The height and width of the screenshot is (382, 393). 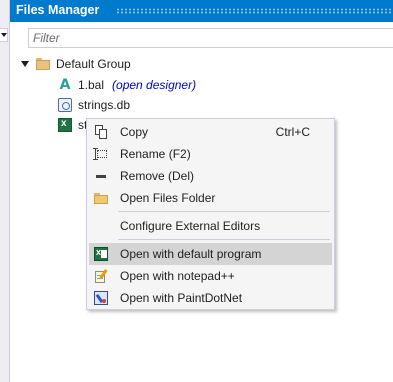 What do you see at coordinates (100, 154) in the screenshot?
I see `rename-icon` at bounding box center [100, 154].